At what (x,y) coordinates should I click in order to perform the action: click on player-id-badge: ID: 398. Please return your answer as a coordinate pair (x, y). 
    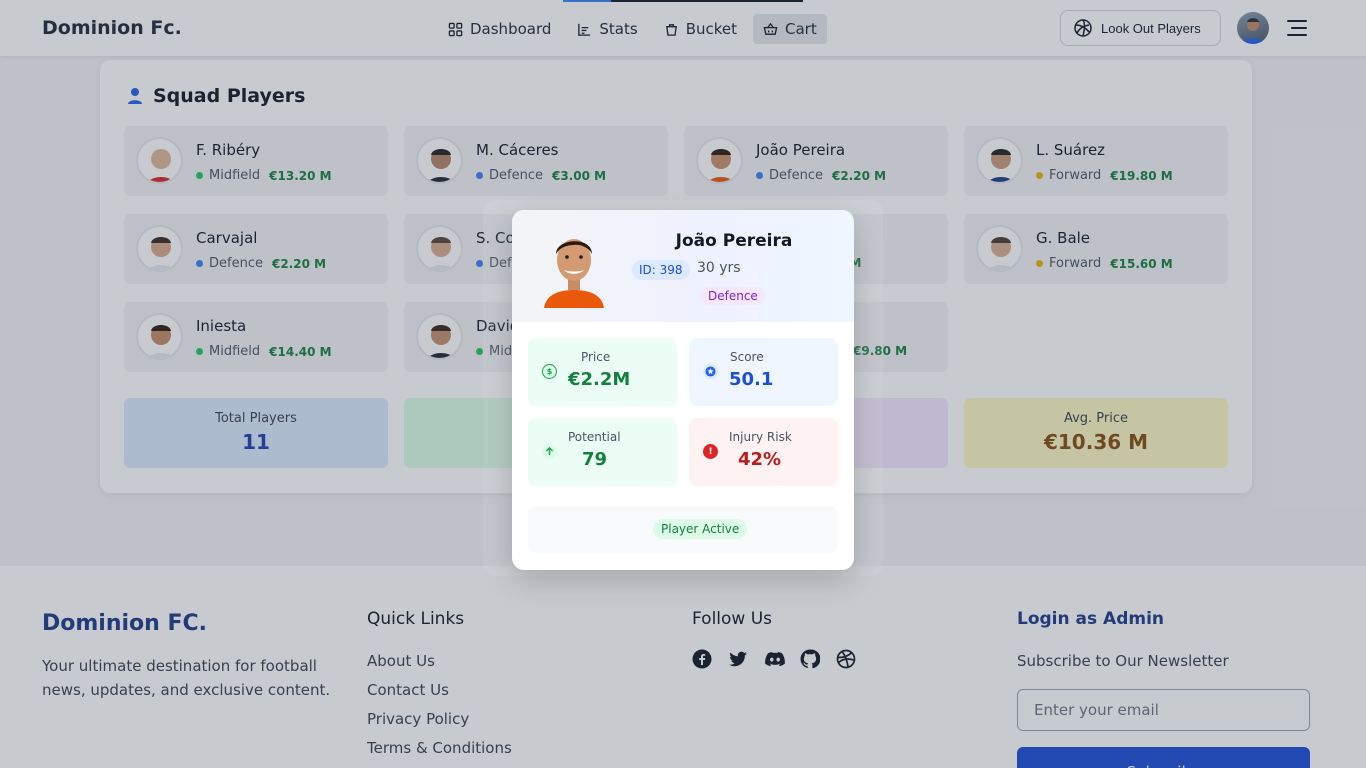
    Looking at the image, I should click on (661, 270).